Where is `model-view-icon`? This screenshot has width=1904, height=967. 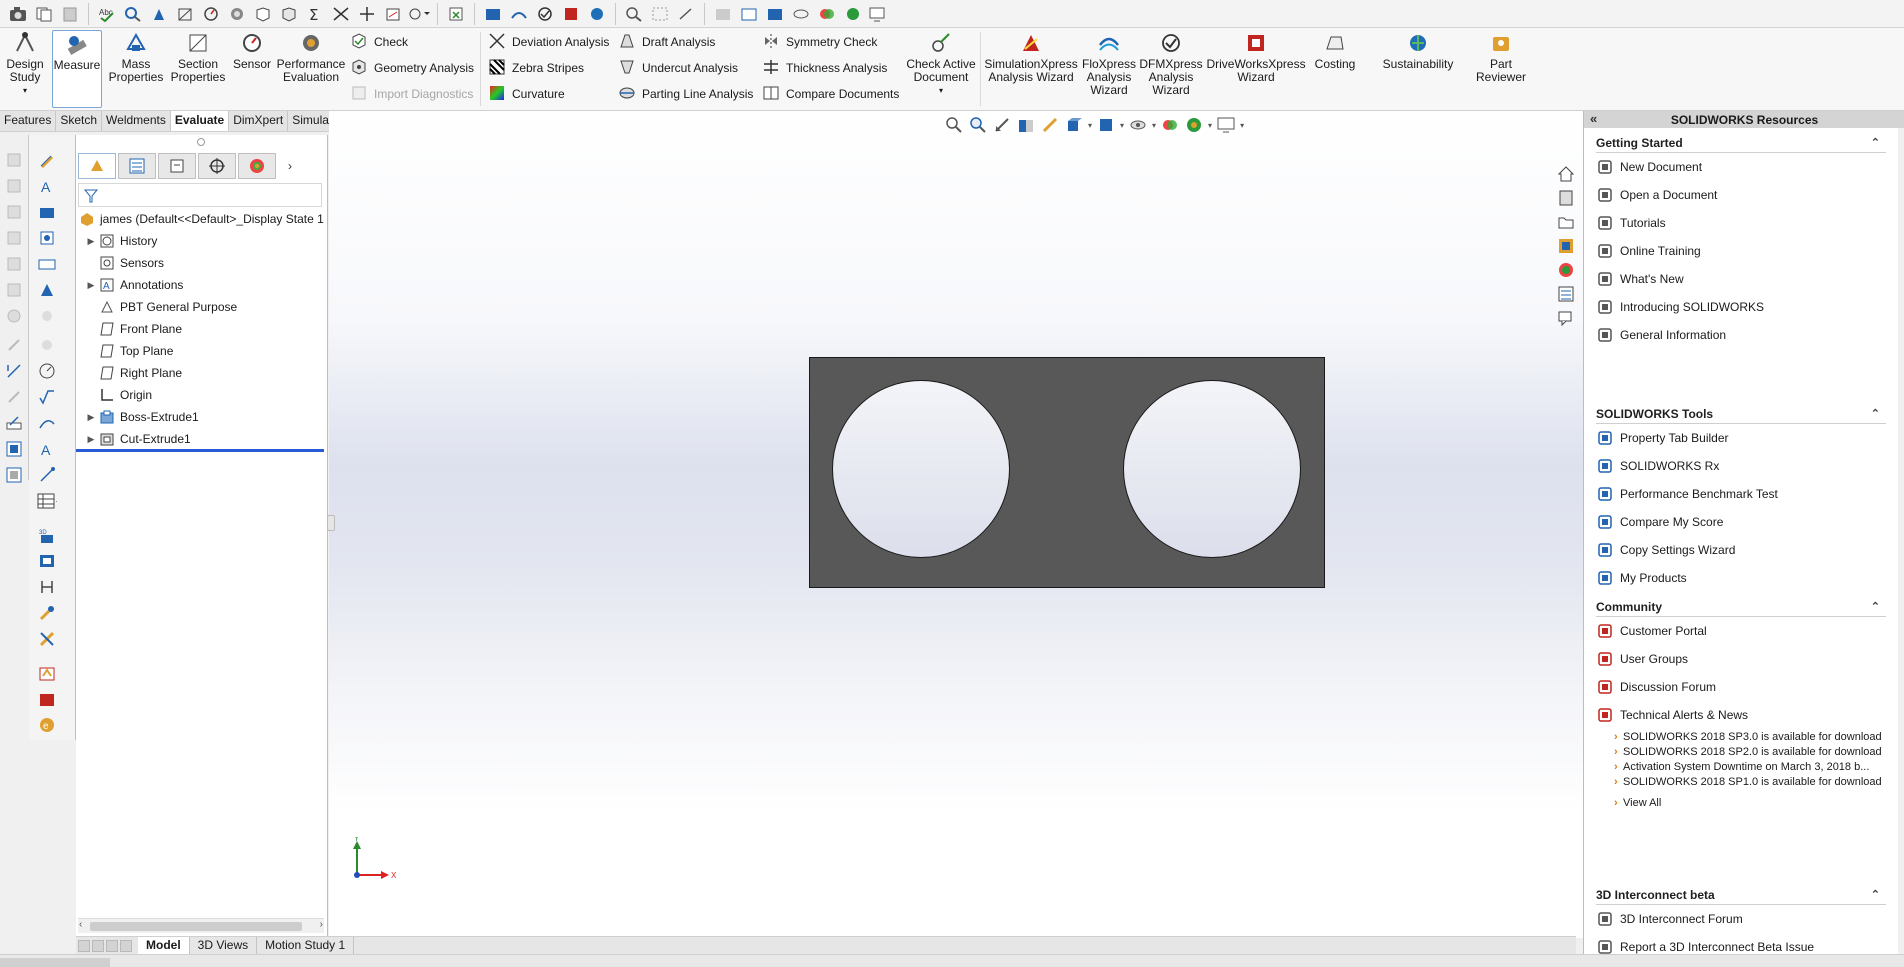
model-view-icon is located at coordinates (47, 561).